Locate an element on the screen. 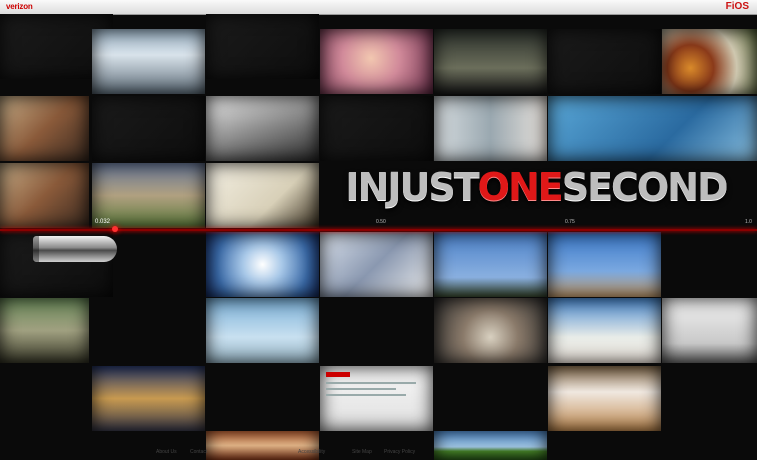 The width and height of the screenshot is (757, 460). timeline-current-label: 0.032 is located at coordinates (103, 222).